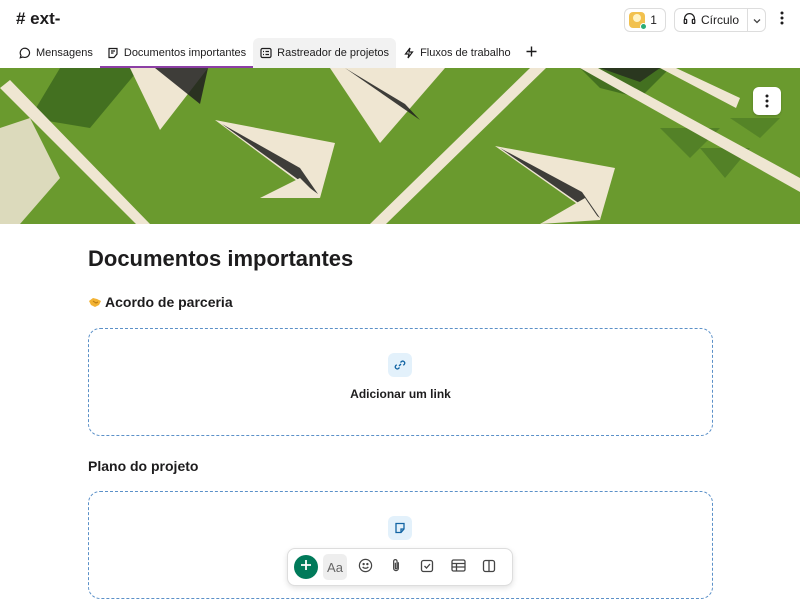  I want to click on columns-button, so click(489, 567).